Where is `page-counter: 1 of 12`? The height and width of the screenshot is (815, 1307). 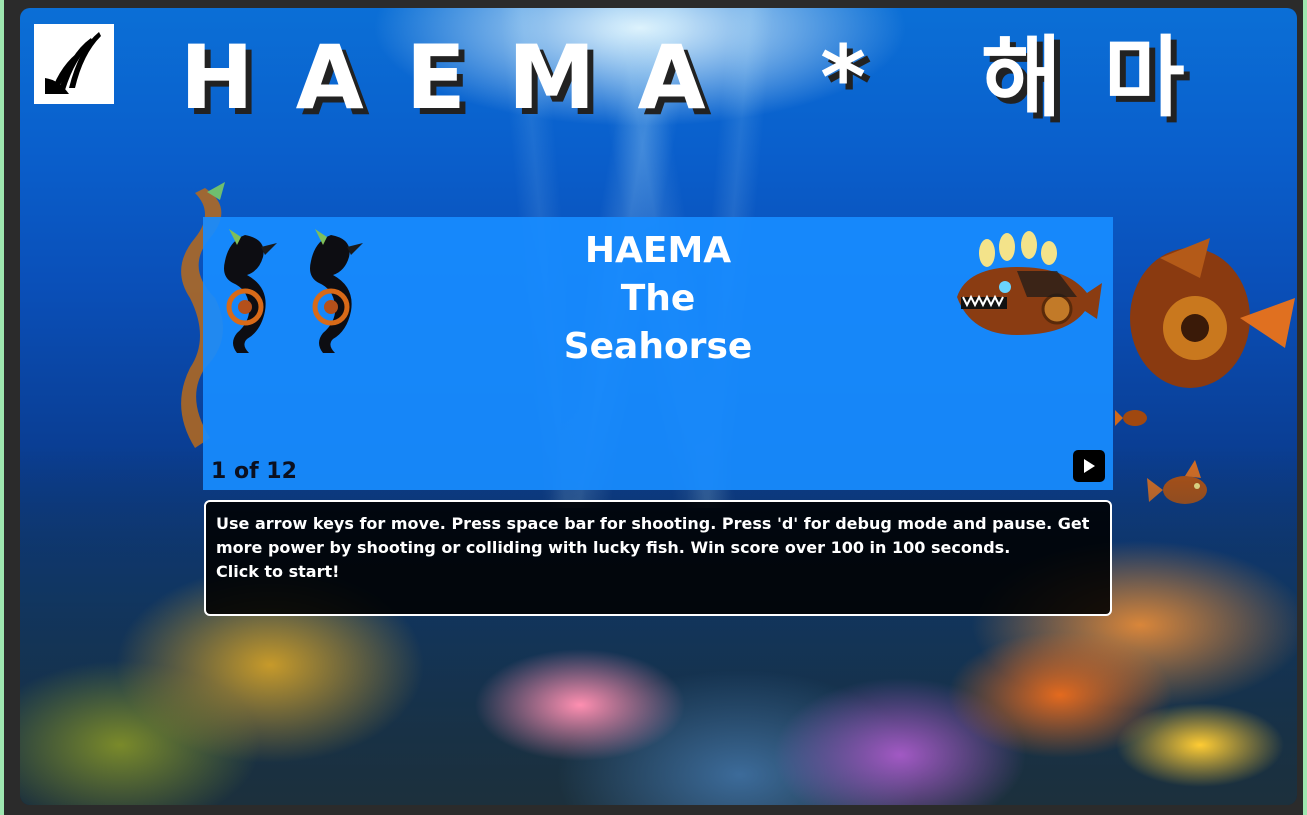 page-counter: 1 of 12 is located at coordinates (254, 471).